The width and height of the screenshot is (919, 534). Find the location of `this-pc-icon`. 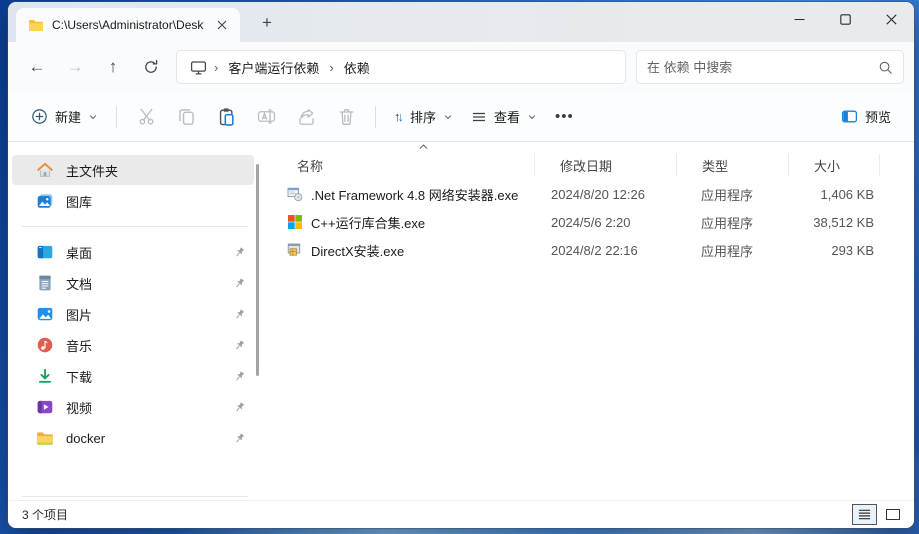

this-pc-icon is located at coordinates (198, 67).